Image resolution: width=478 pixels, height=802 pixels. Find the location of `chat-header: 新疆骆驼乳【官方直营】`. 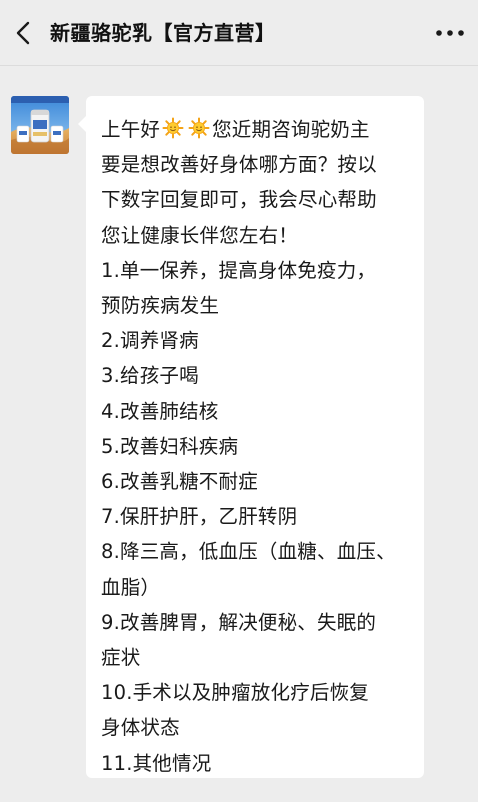

chat-header: 新疆骆驼乳【官方直营】 is located at coordinates (239, 33).